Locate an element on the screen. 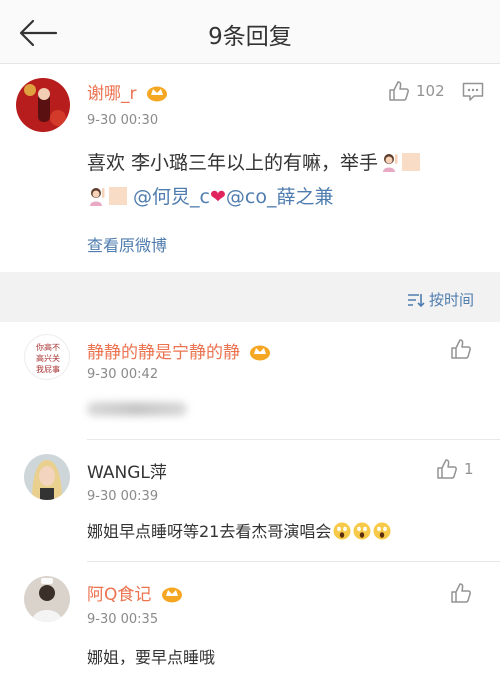 The width and height of the screenshot is (500, 673). like-button: 1 is located at coordinates (455, 469).